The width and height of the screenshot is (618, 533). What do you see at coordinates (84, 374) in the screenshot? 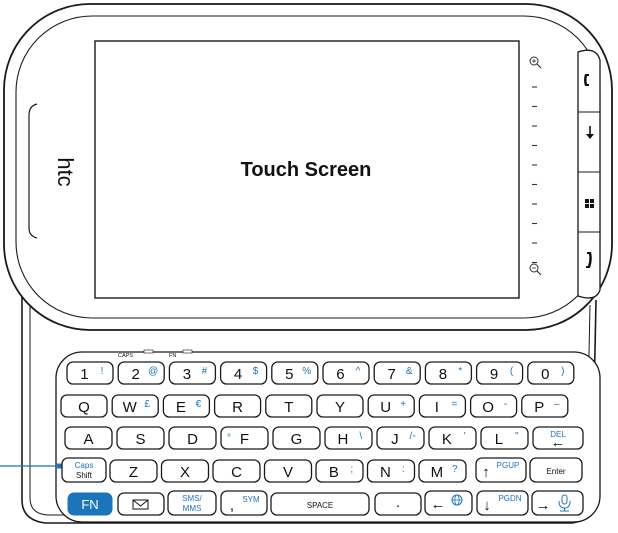
I see `key-label: 1` at bounding box center [84, 374].